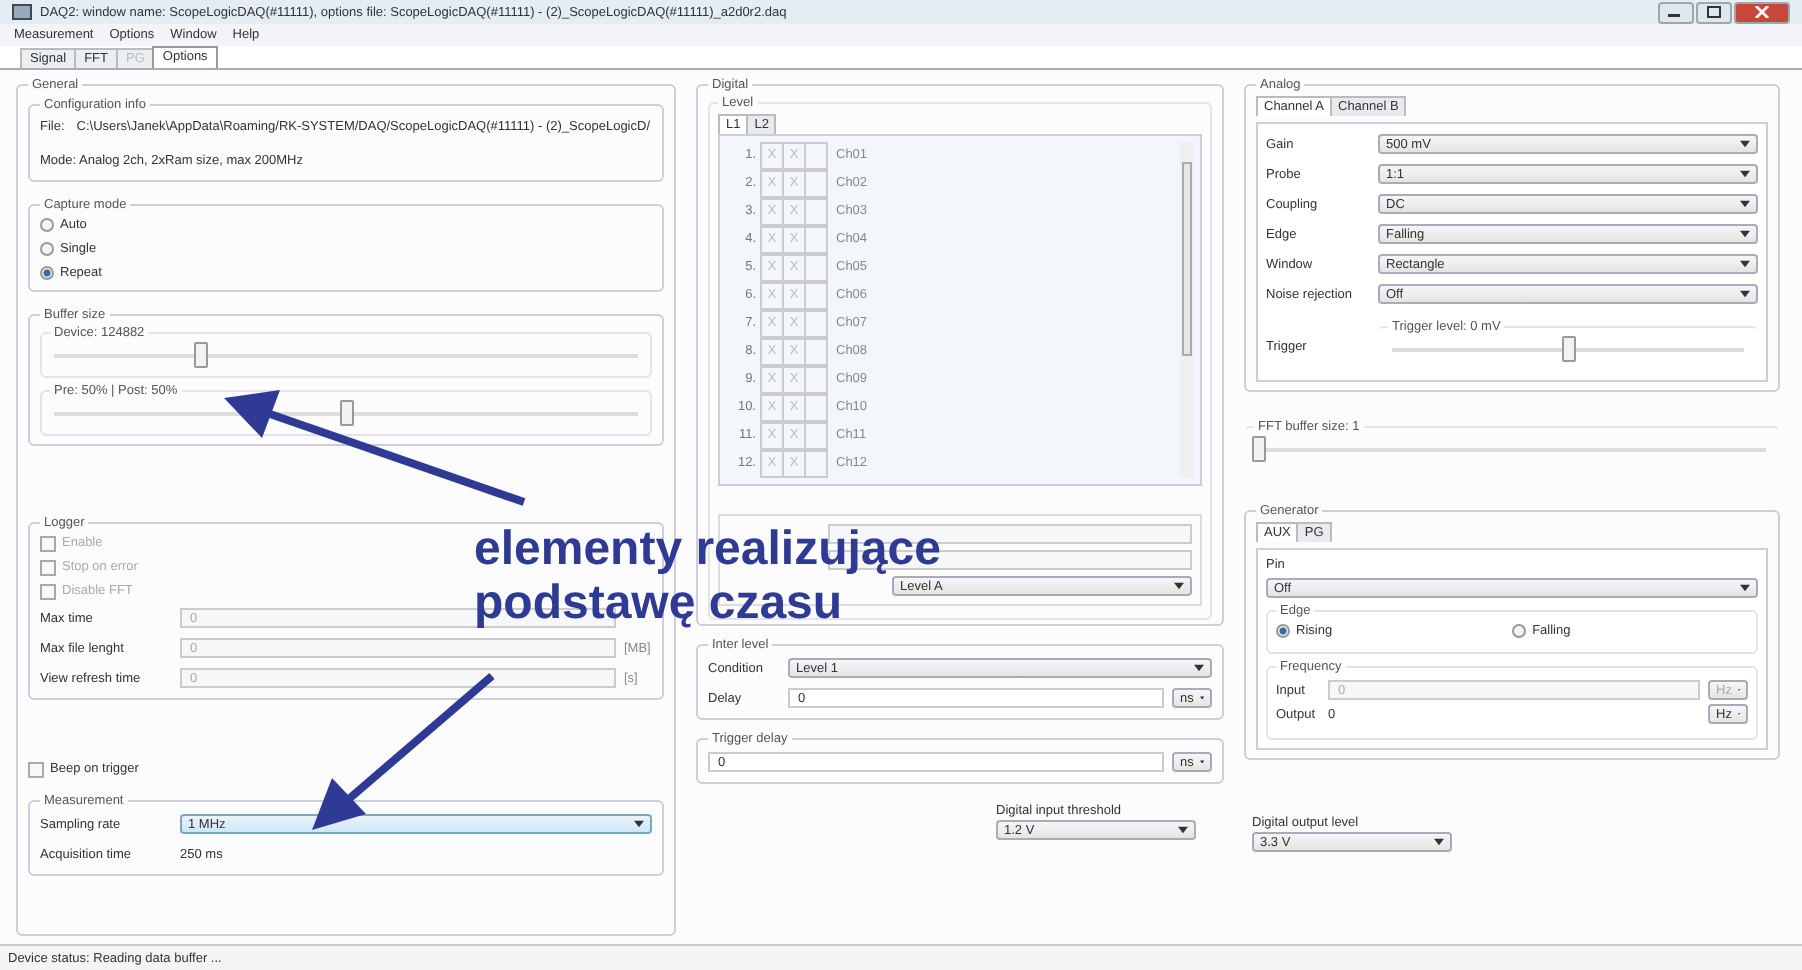 Image resolution: width=1802 pixels, height=970 pixels. Describe the element at coordinates (22, 12) in the screenshot. I see `app-icon` at that location.